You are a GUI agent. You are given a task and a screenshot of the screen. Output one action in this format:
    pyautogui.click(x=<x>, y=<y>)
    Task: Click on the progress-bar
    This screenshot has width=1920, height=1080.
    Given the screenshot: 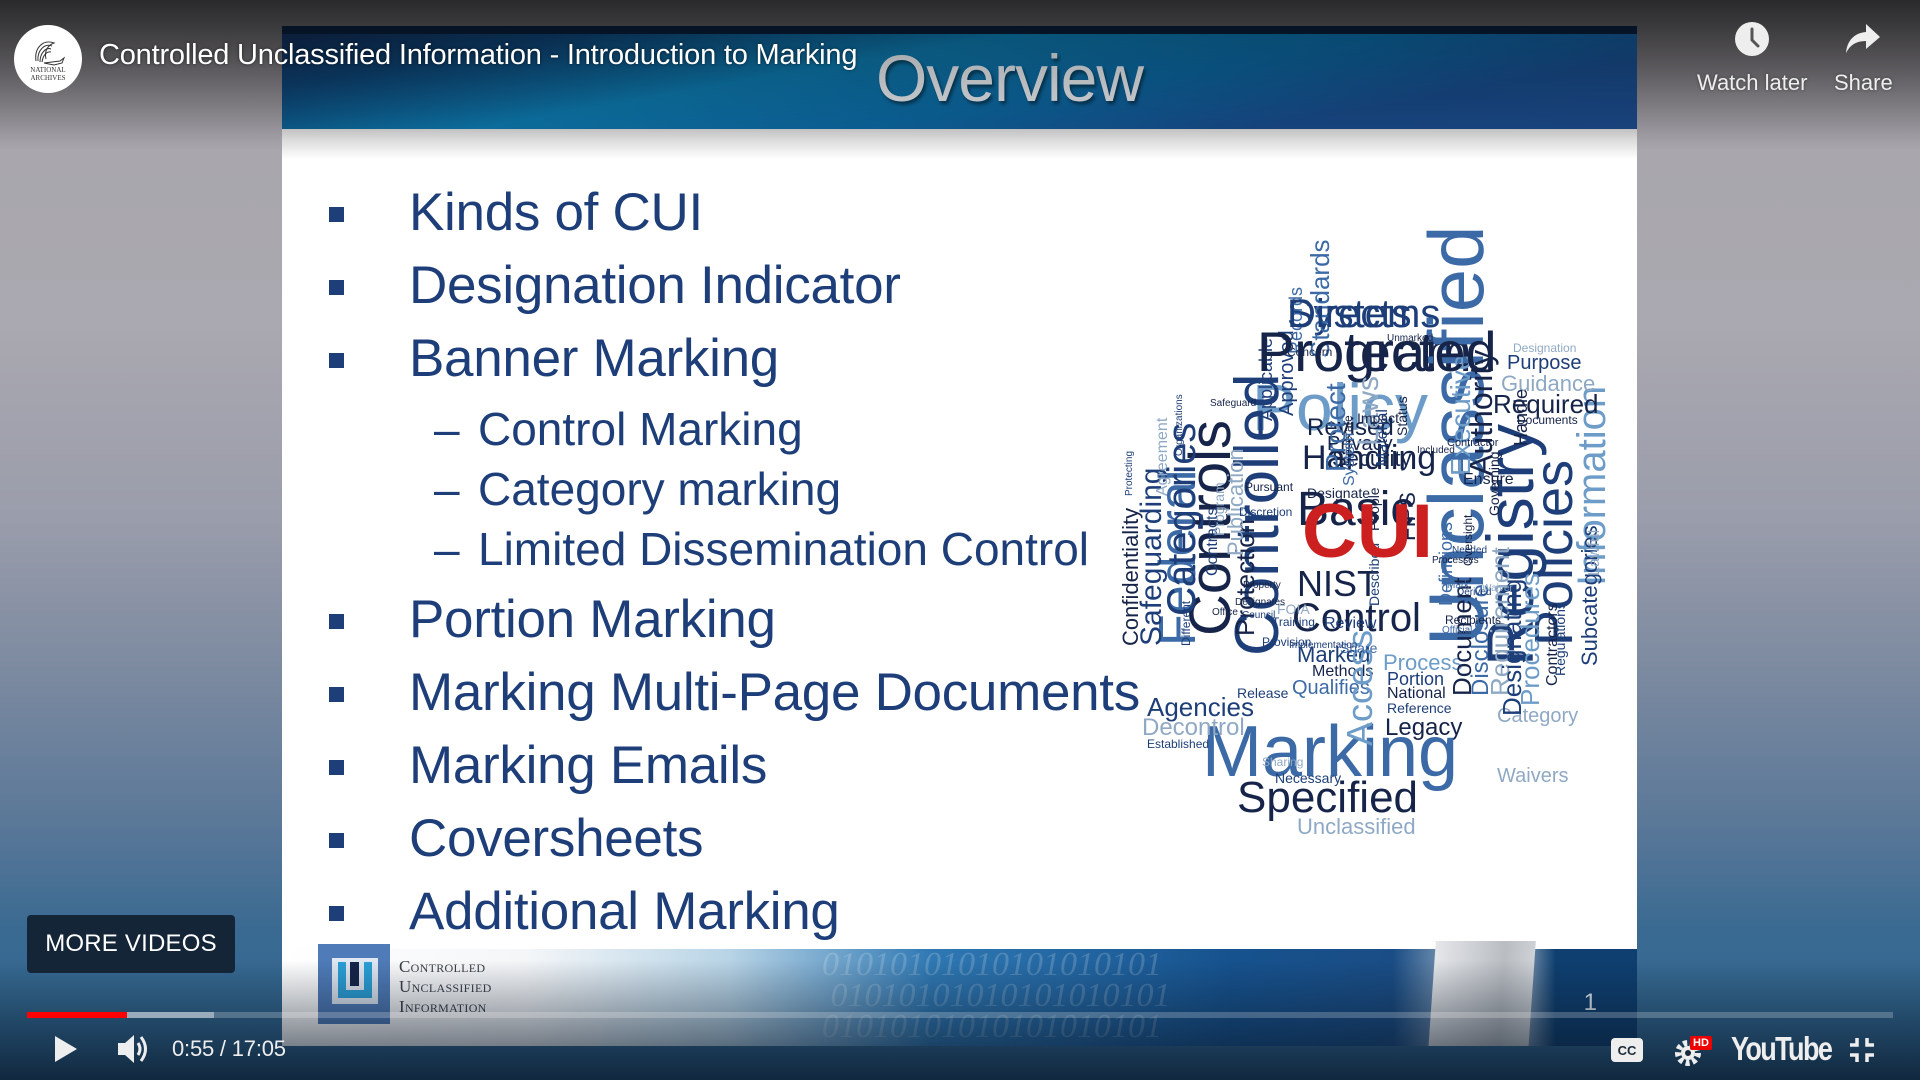 What is the action you would take?
    pyautogui.click(x=960, y=1015)
    